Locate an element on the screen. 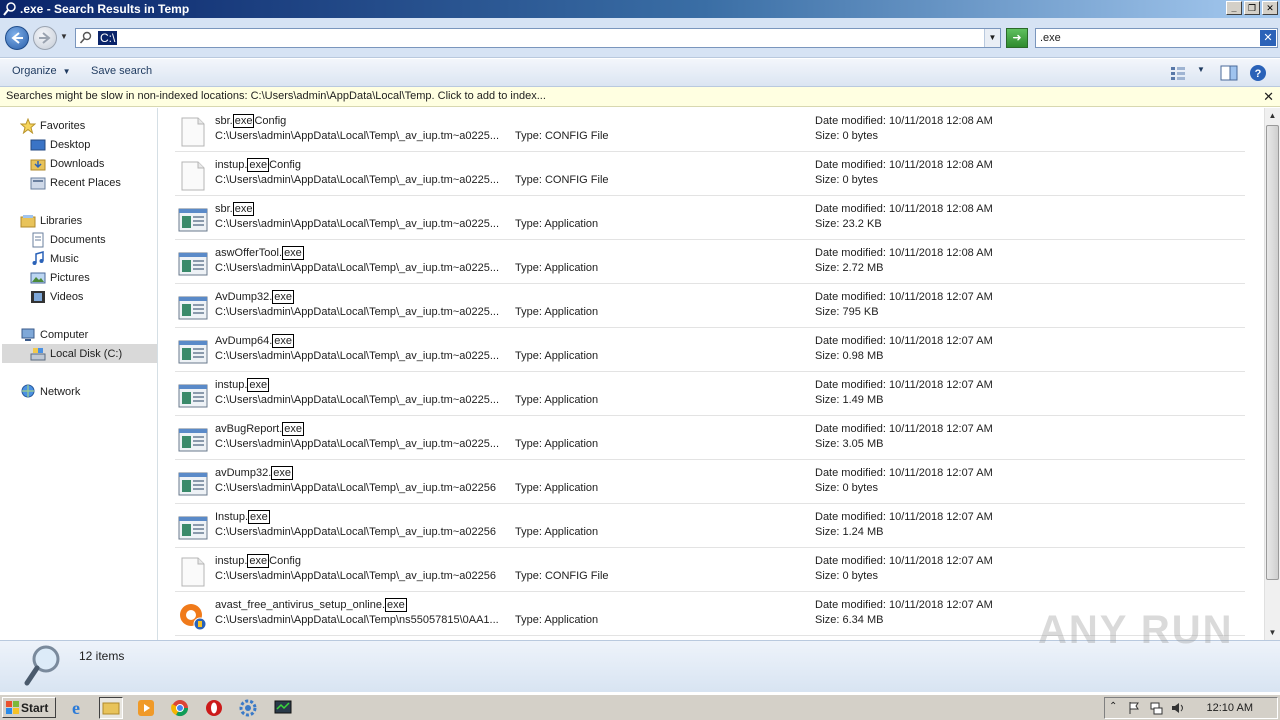 Image resolution: width=1280 pixels, height=720 pixels. file-name: avDump32. exe is located at coordinates (254, 473).